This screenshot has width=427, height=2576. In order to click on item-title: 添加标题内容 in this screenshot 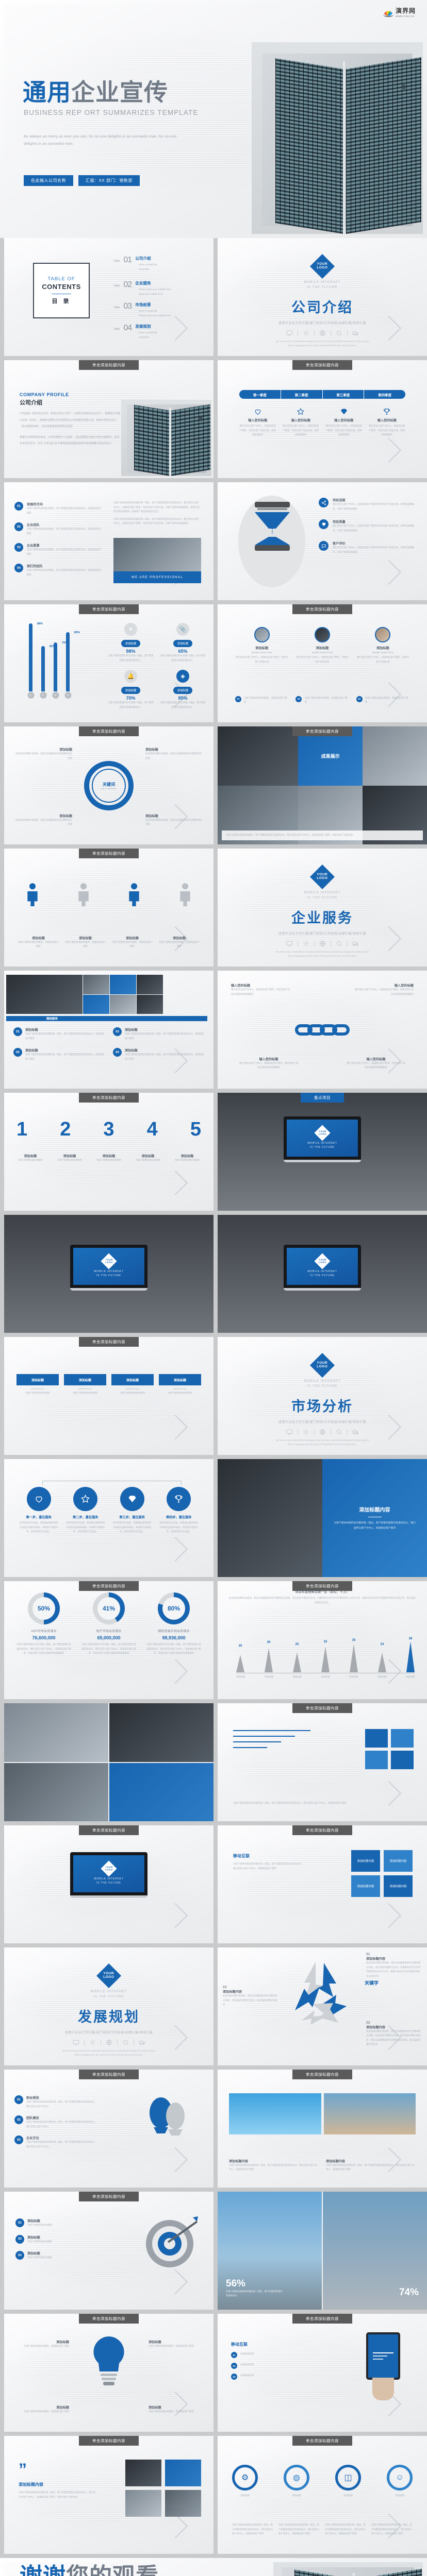, I will do `click(376, 1959)`.